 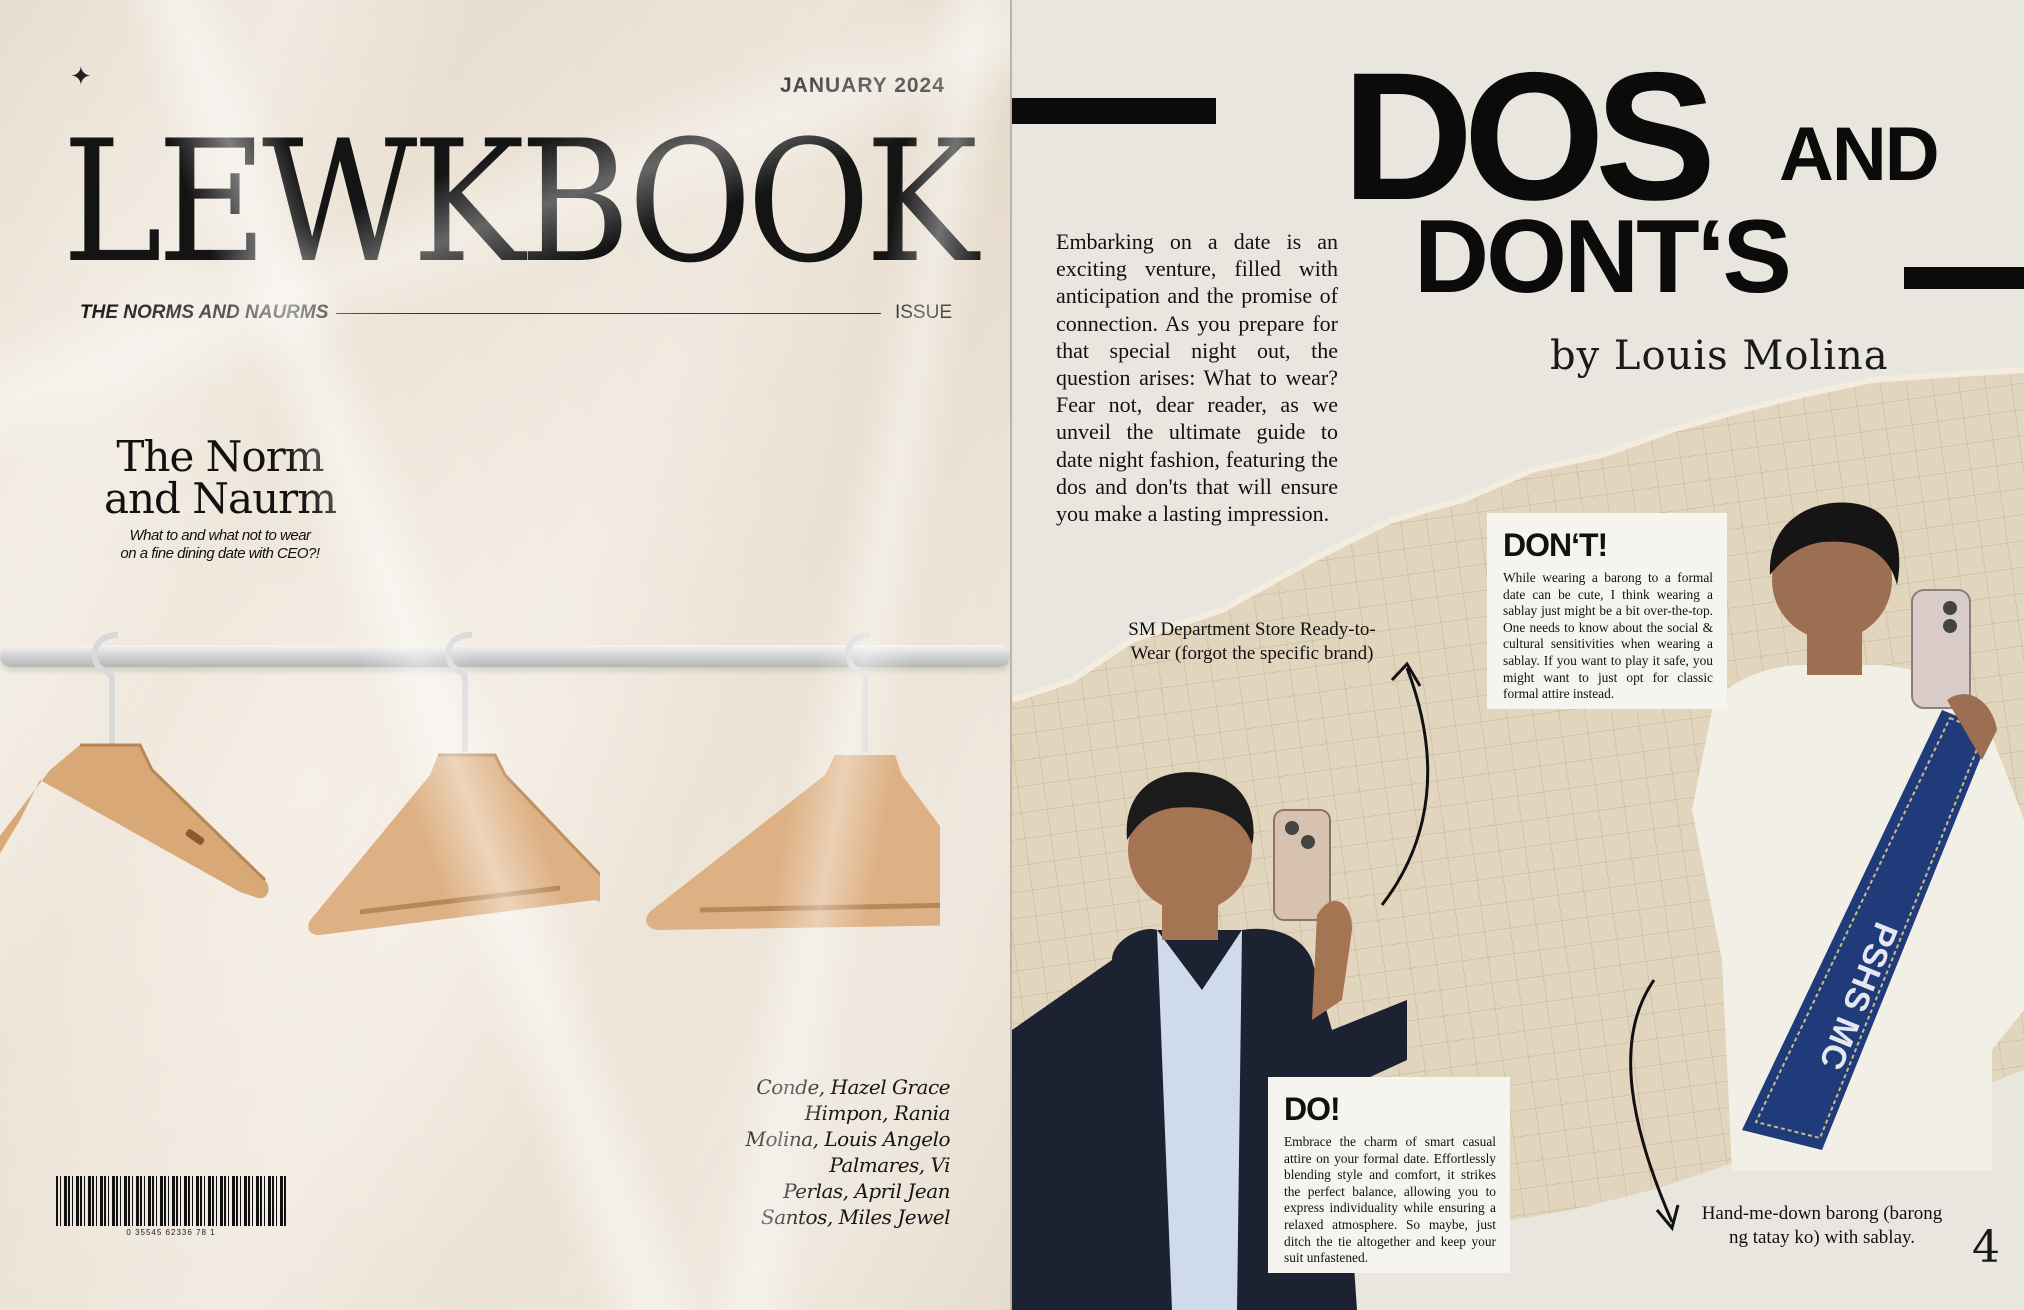 I want to click on barcode-number: 0 35545 62336 78 1, so click(x=171, y=1232).